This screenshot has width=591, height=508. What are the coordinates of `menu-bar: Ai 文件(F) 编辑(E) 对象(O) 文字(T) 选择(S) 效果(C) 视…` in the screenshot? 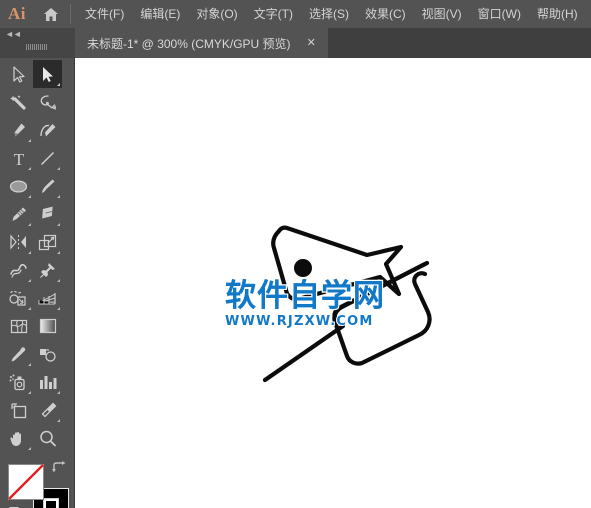 It's located at (295, 14).